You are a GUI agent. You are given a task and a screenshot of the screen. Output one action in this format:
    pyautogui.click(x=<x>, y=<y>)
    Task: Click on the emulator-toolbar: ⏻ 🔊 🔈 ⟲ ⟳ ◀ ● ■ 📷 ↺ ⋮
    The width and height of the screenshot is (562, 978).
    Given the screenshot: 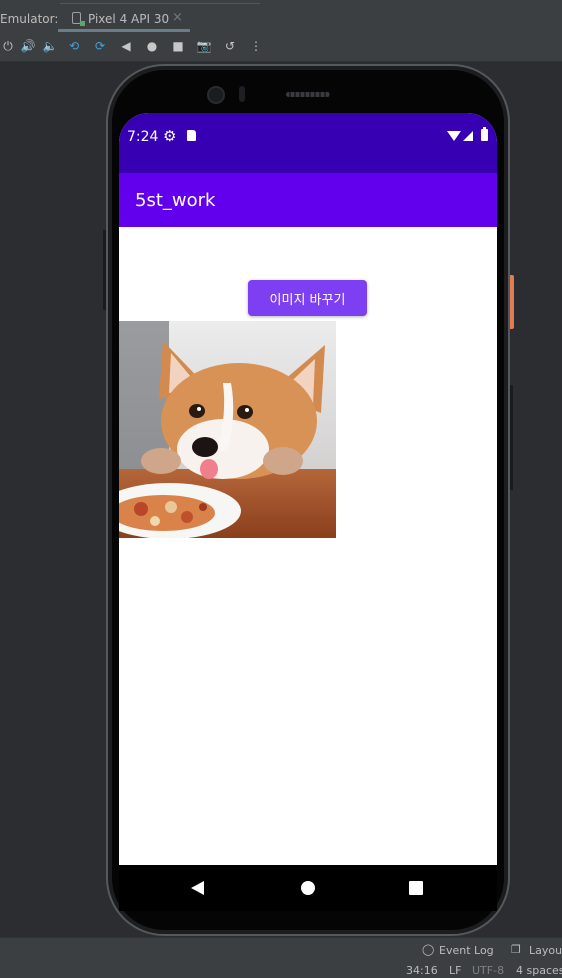 What is the action you would take?
    pyautogui.click(x=281, y=47)
    